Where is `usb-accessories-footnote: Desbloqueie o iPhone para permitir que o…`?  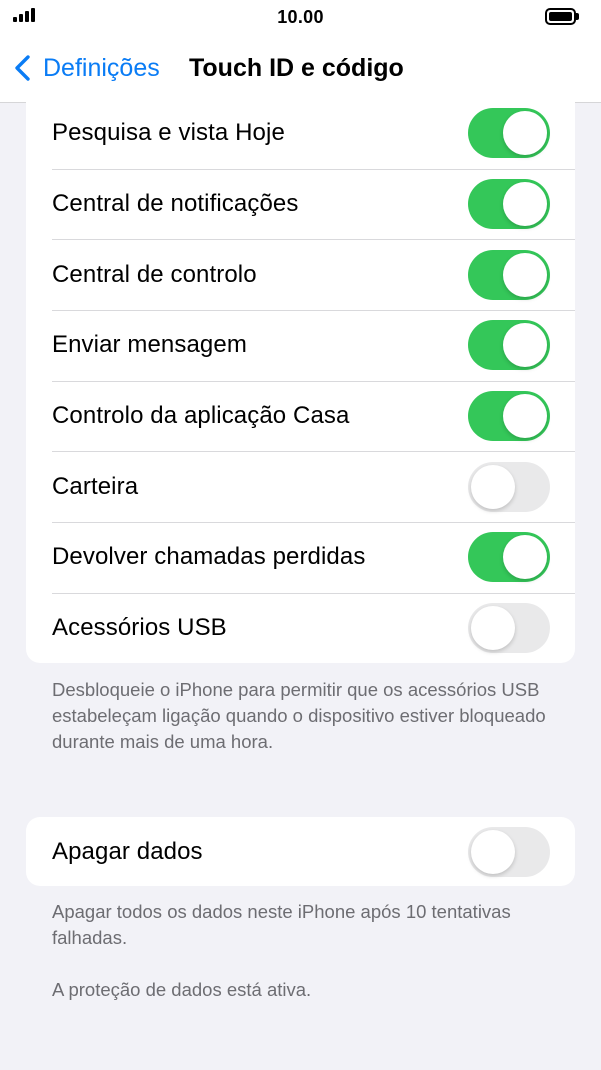
usb-accessories-footnote: Desbloqueie o iPhone para permitir que o… is located at coordinates (299, 715).